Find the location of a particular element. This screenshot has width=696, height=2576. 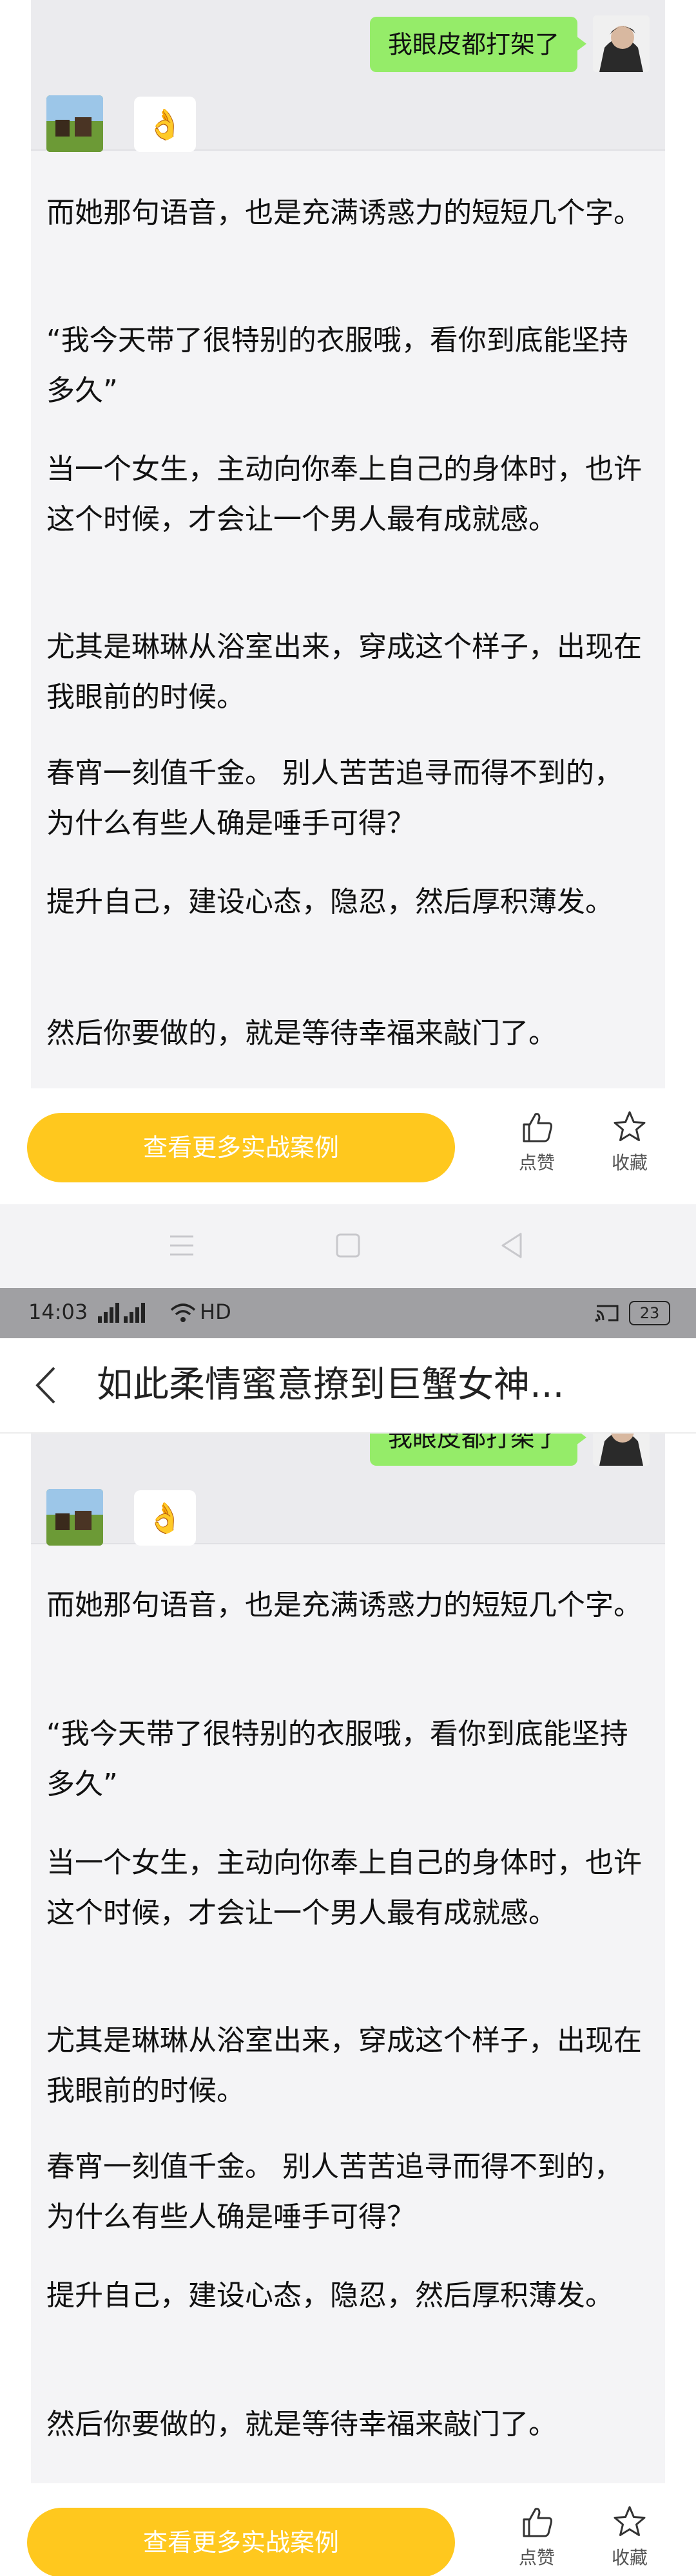

menu-nav-button is located at coordinates (182, 1246).